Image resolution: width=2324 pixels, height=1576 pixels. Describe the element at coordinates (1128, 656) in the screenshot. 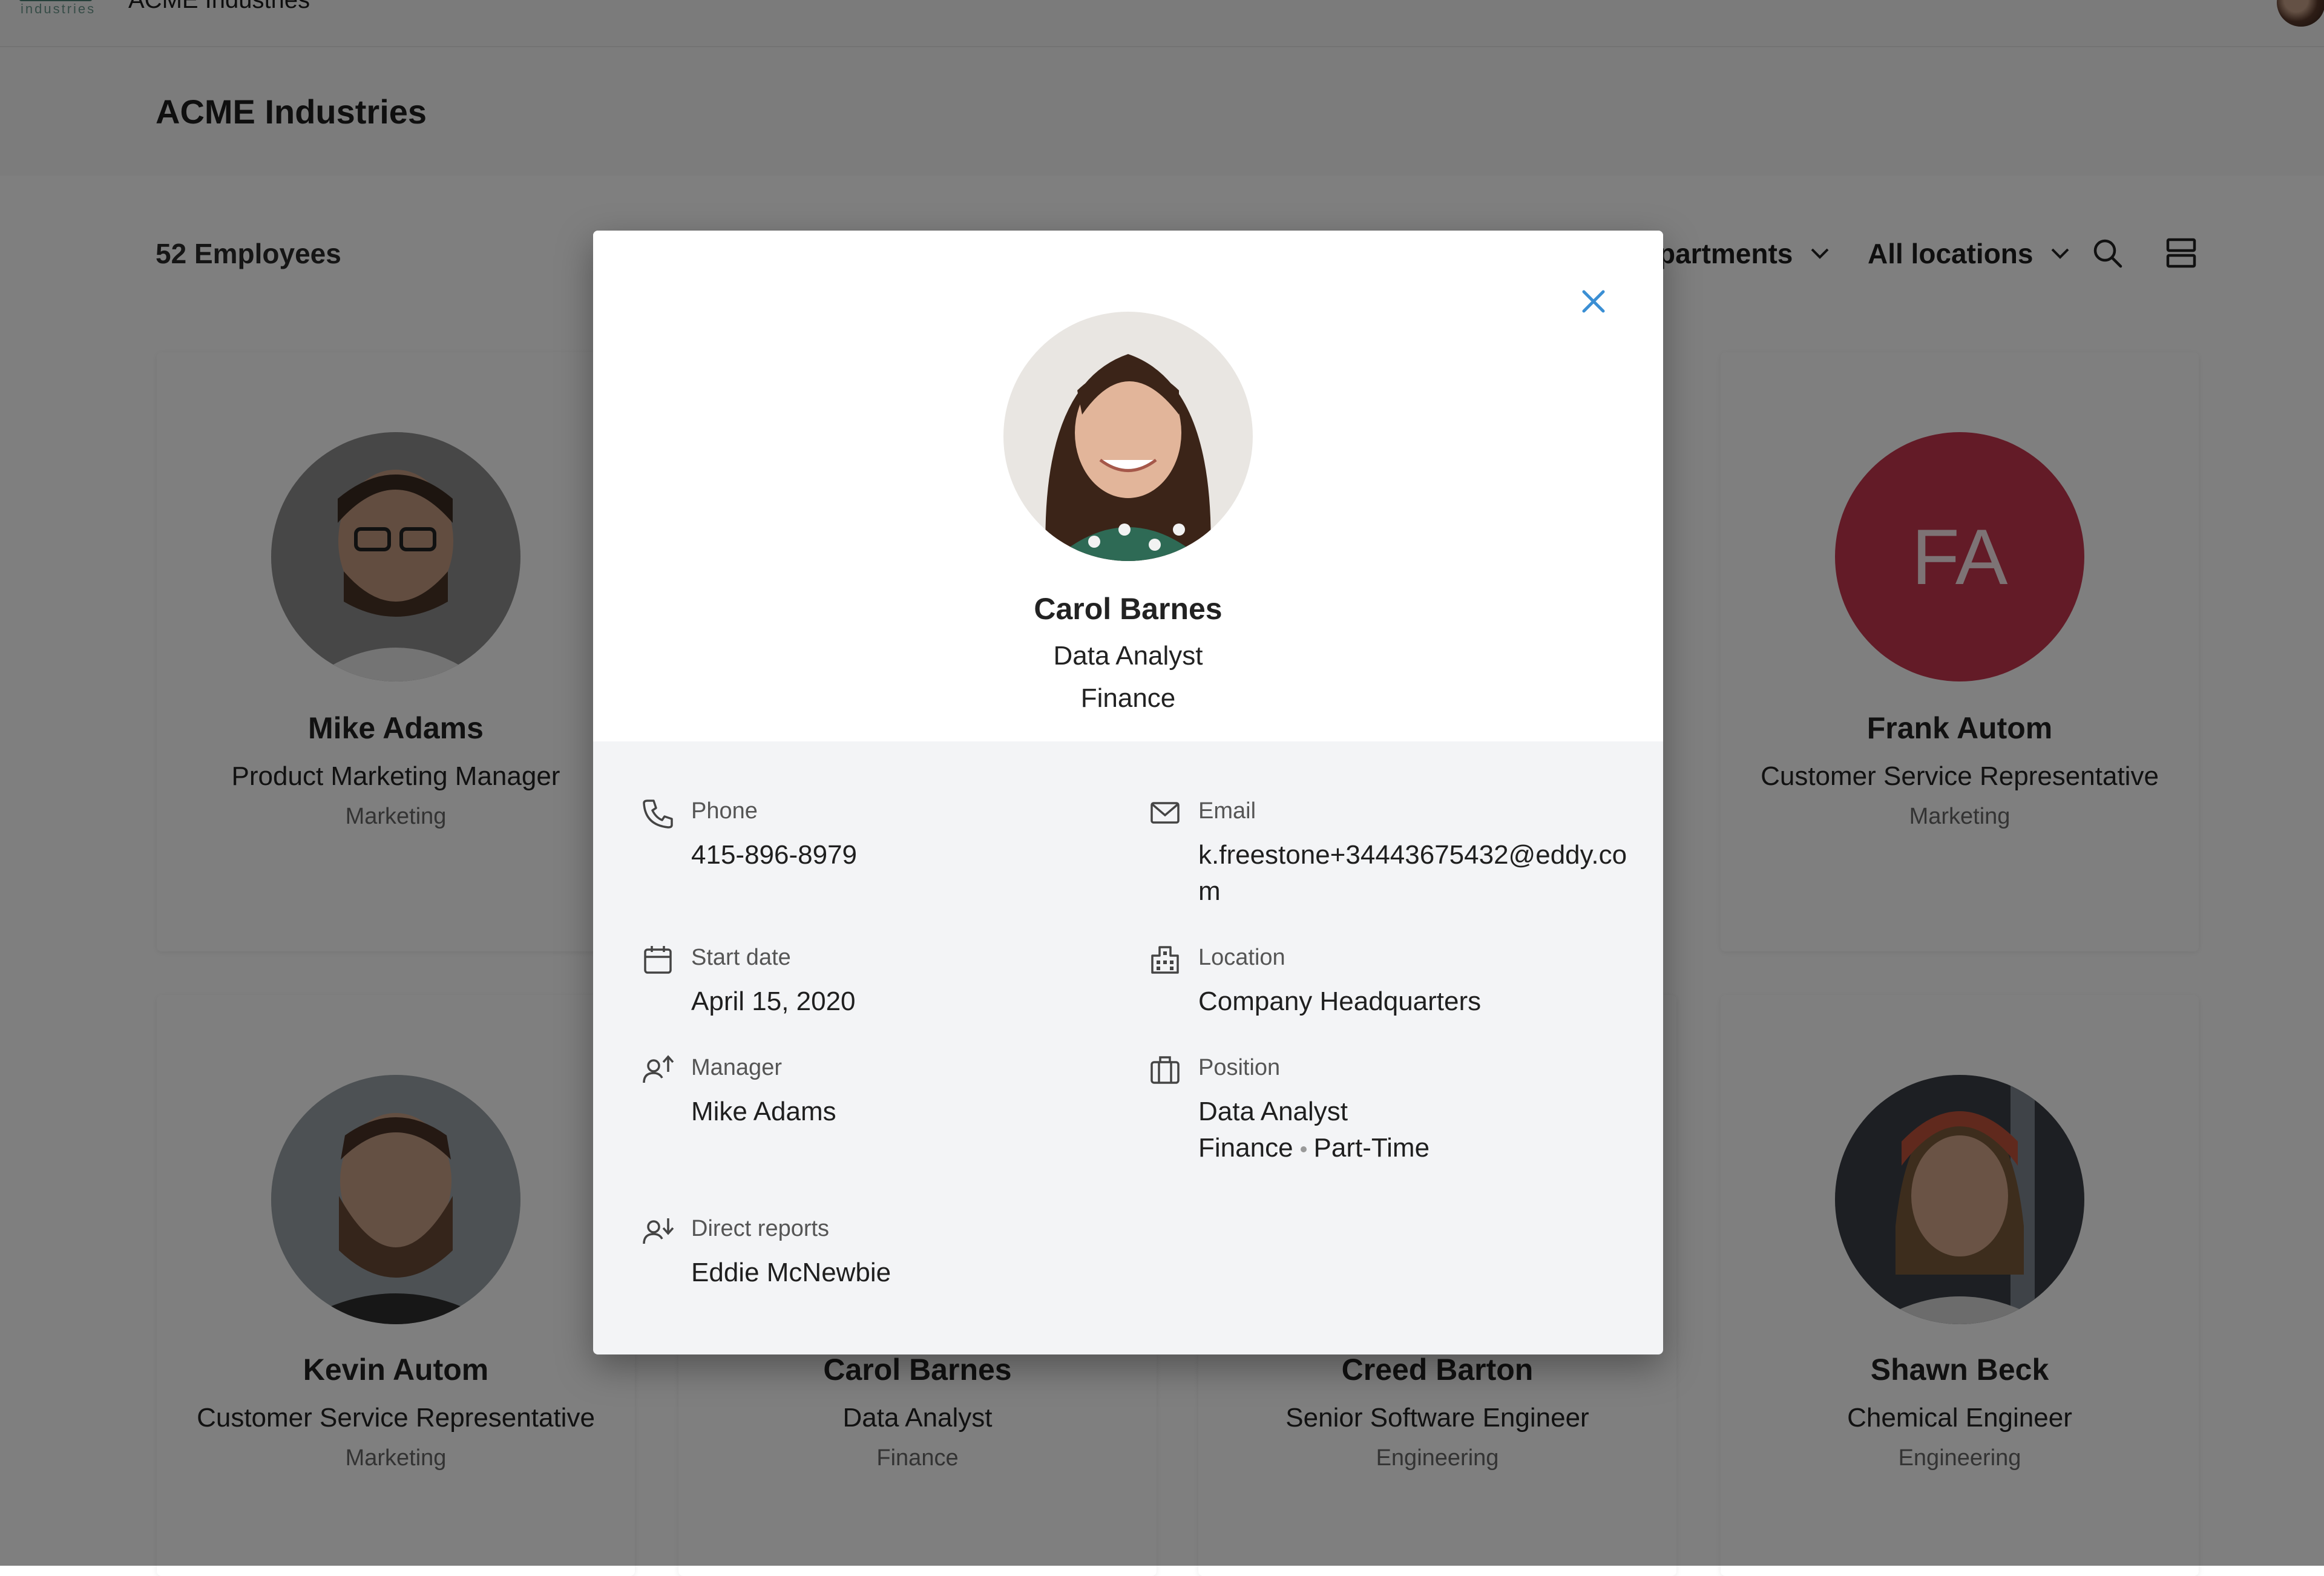

I see `profile-title: Data Analyst` at that location.